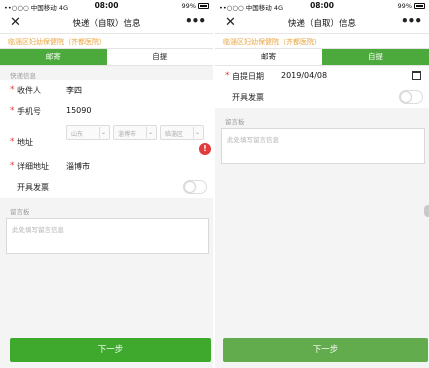 Image resolution: width=429 pixels, height=368 pixels. Describe the element at coordinates (416, 75) in the screenshot. I see `calendar-icon` at that location.